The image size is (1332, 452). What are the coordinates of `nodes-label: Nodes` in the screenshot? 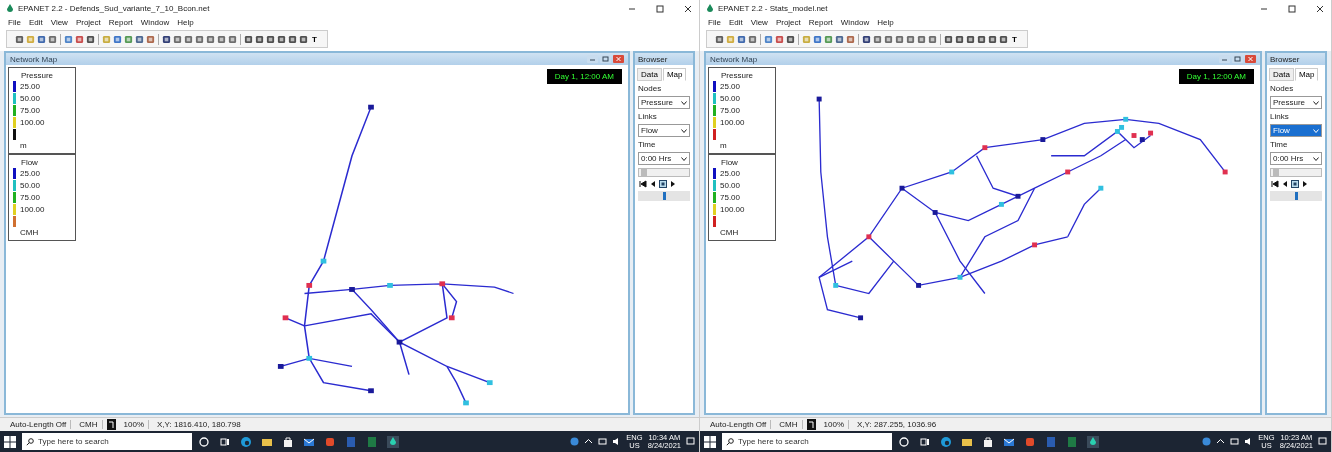 It's located at (1282, 88).